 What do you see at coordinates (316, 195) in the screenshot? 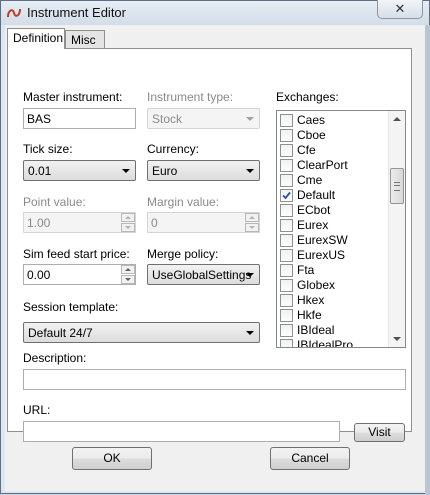
I see `exchange-name: Default` at bounding box center [316, 195].